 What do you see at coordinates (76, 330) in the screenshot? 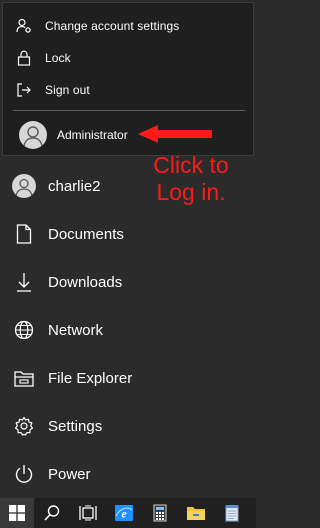
I see `network-label: Network` at bounding box center [76, 330].